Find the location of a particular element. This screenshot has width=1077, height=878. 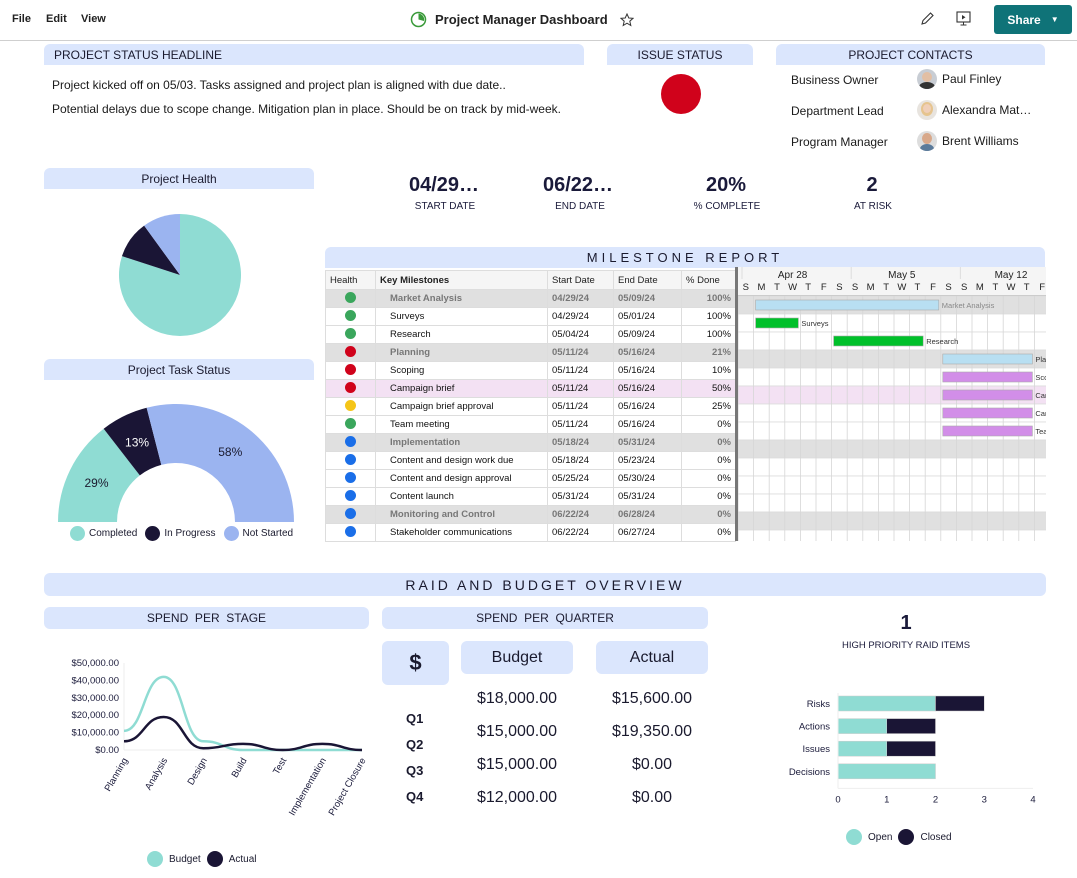

column-header-milestone: Key Milestones is located at coordinates (461, 280).